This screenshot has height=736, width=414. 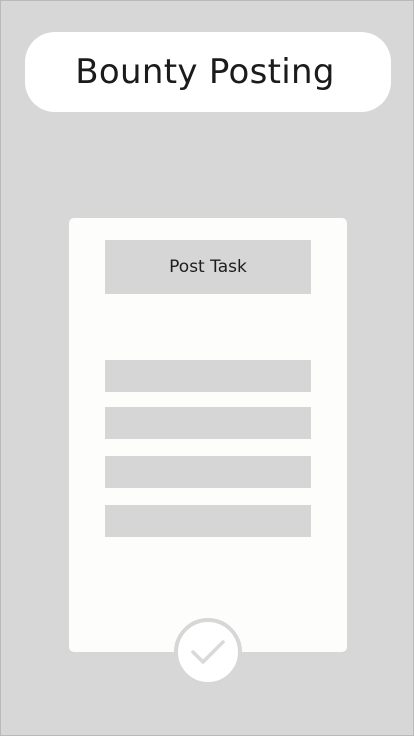 I want to click on confirm-button, so click(x=208, y=652).